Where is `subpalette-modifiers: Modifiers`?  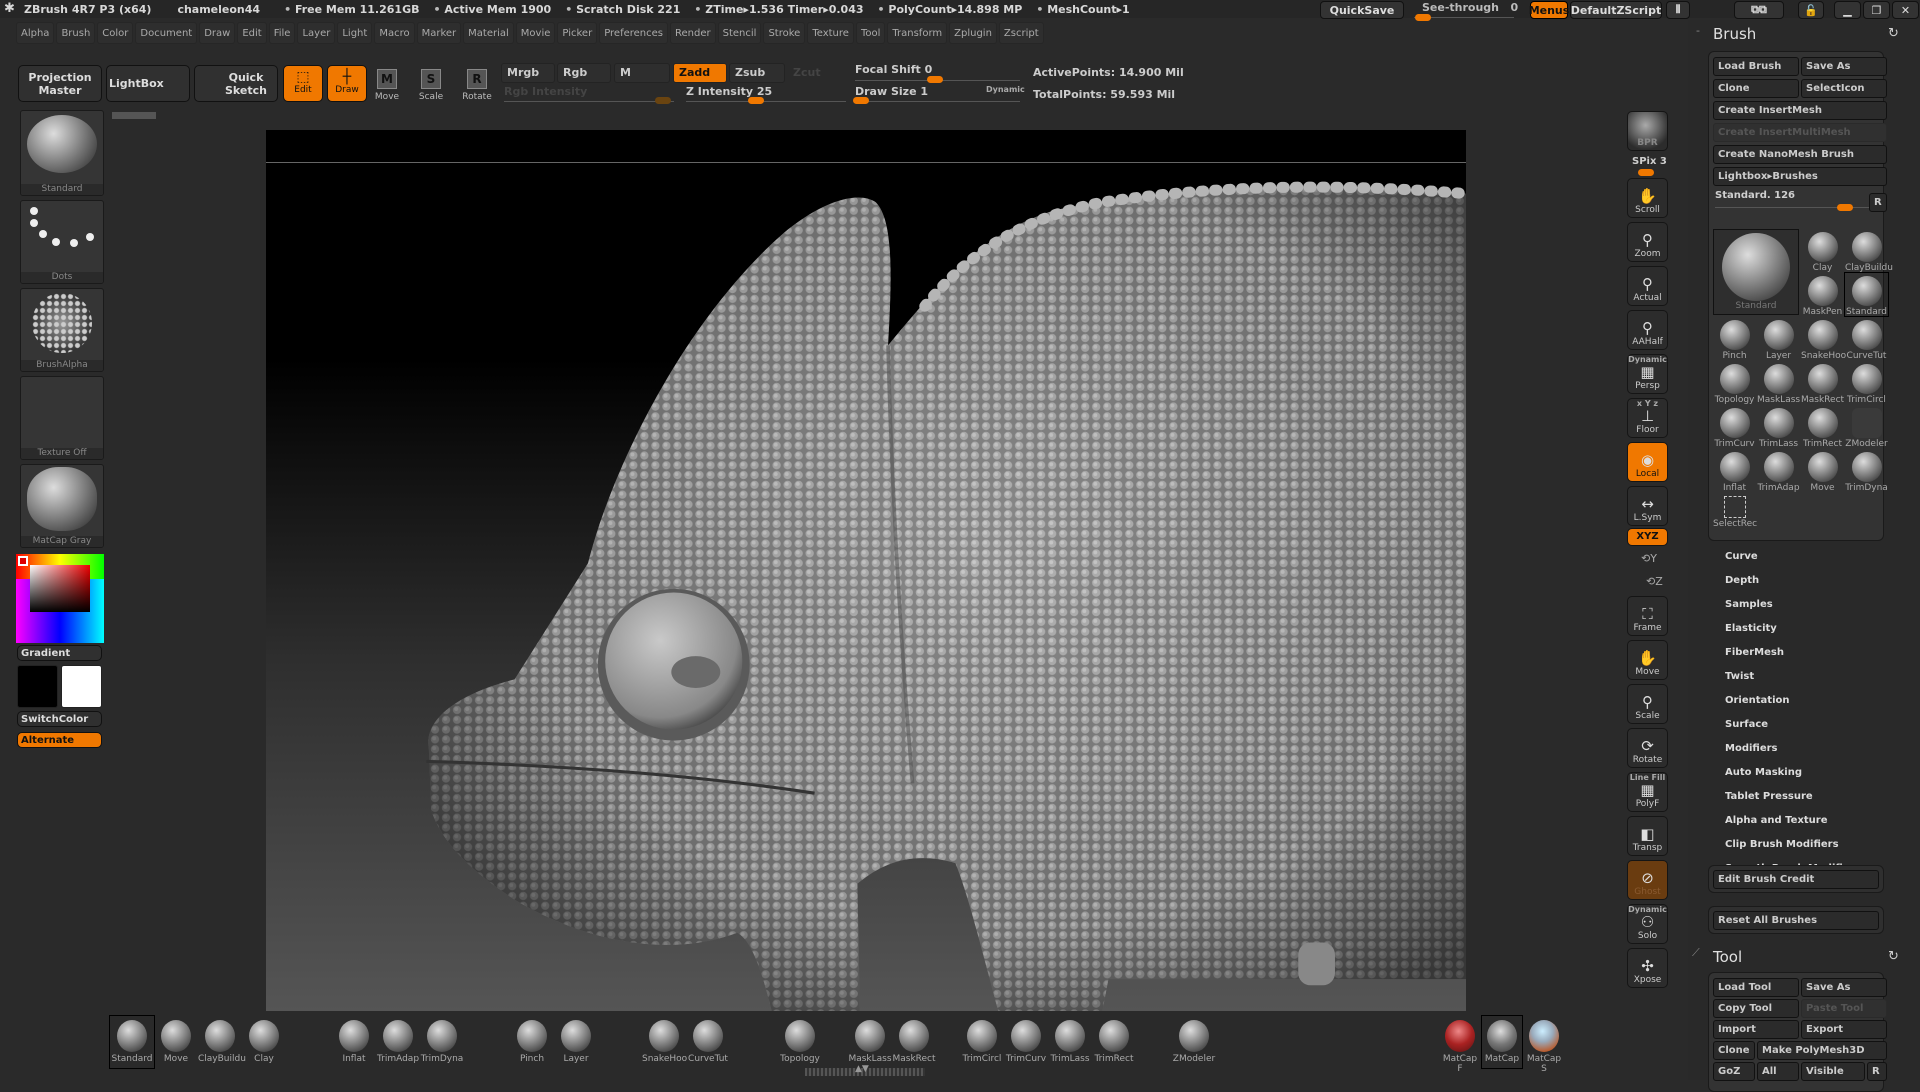
subpalette-modifiers: Modifiers is located at coordinates (1751, 748).